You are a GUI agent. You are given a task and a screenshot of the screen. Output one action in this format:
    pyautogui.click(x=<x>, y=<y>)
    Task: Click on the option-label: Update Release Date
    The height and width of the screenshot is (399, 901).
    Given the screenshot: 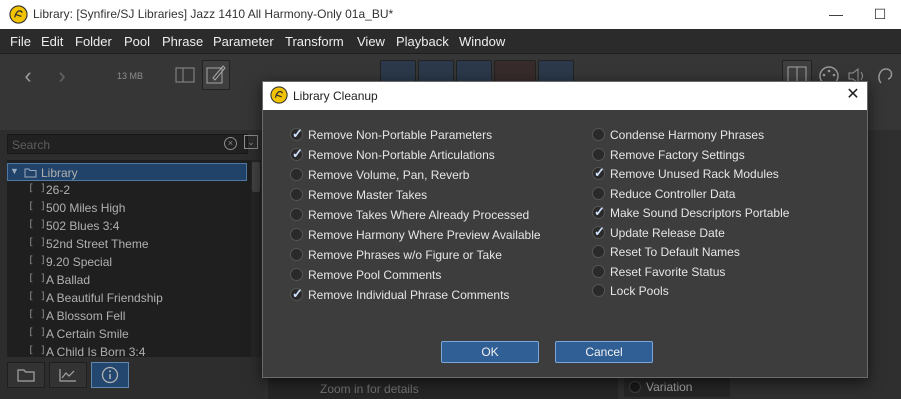 What is the action you would take?
    pyautogui.click(x=667, y=233)
    